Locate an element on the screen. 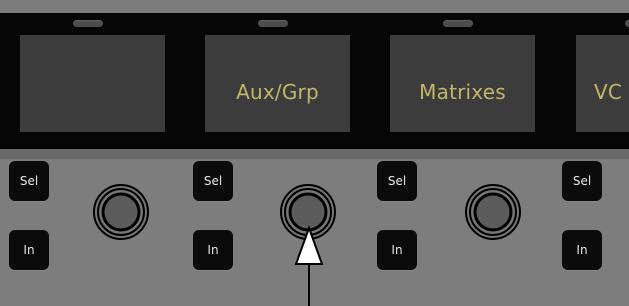  arrow-up-icon is located at coordinates (309, 265).